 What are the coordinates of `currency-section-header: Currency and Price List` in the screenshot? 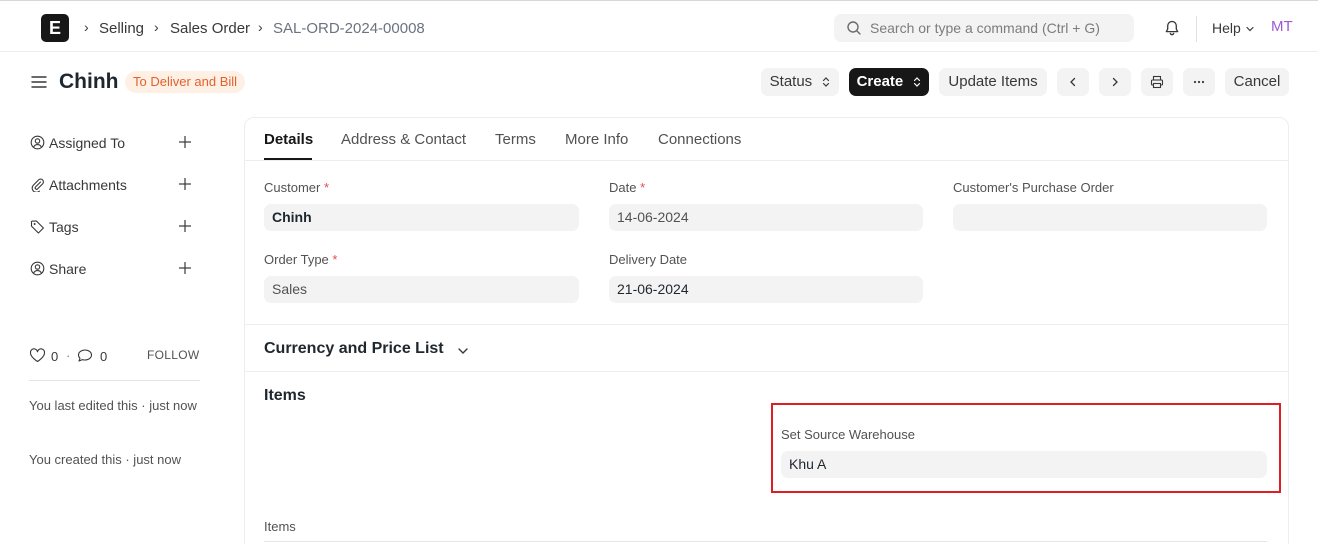 It's located at (354, 349).